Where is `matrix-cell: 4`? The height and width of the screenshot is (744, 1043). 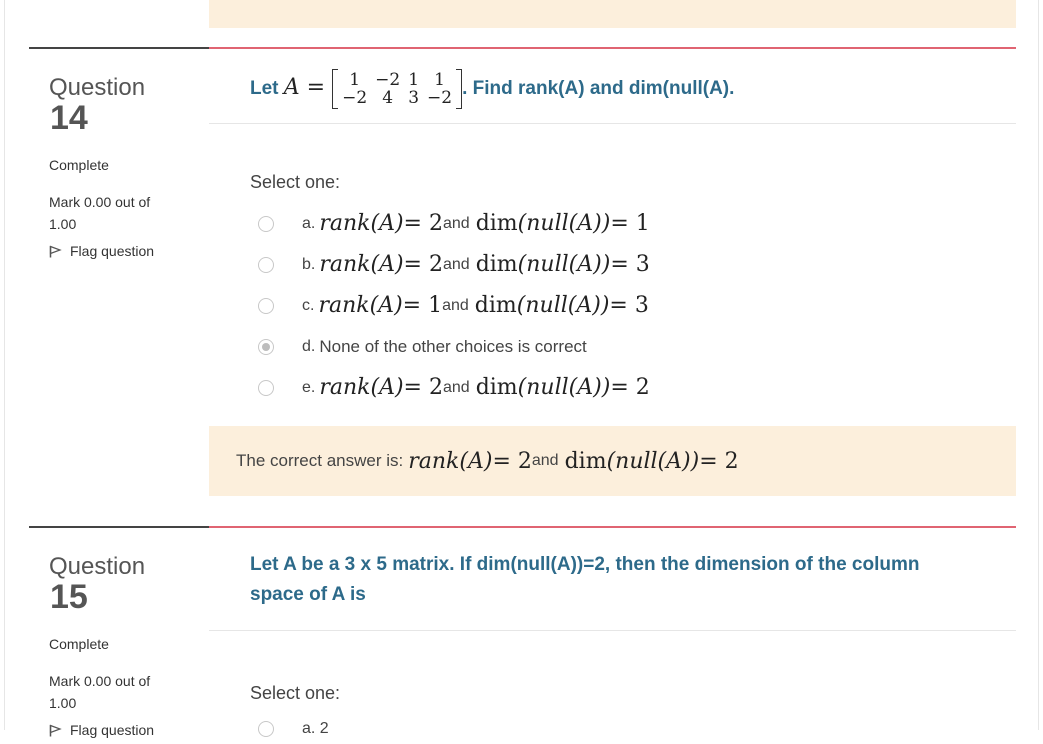 matrix-cell: 4 is located at coordinates (388, 98).